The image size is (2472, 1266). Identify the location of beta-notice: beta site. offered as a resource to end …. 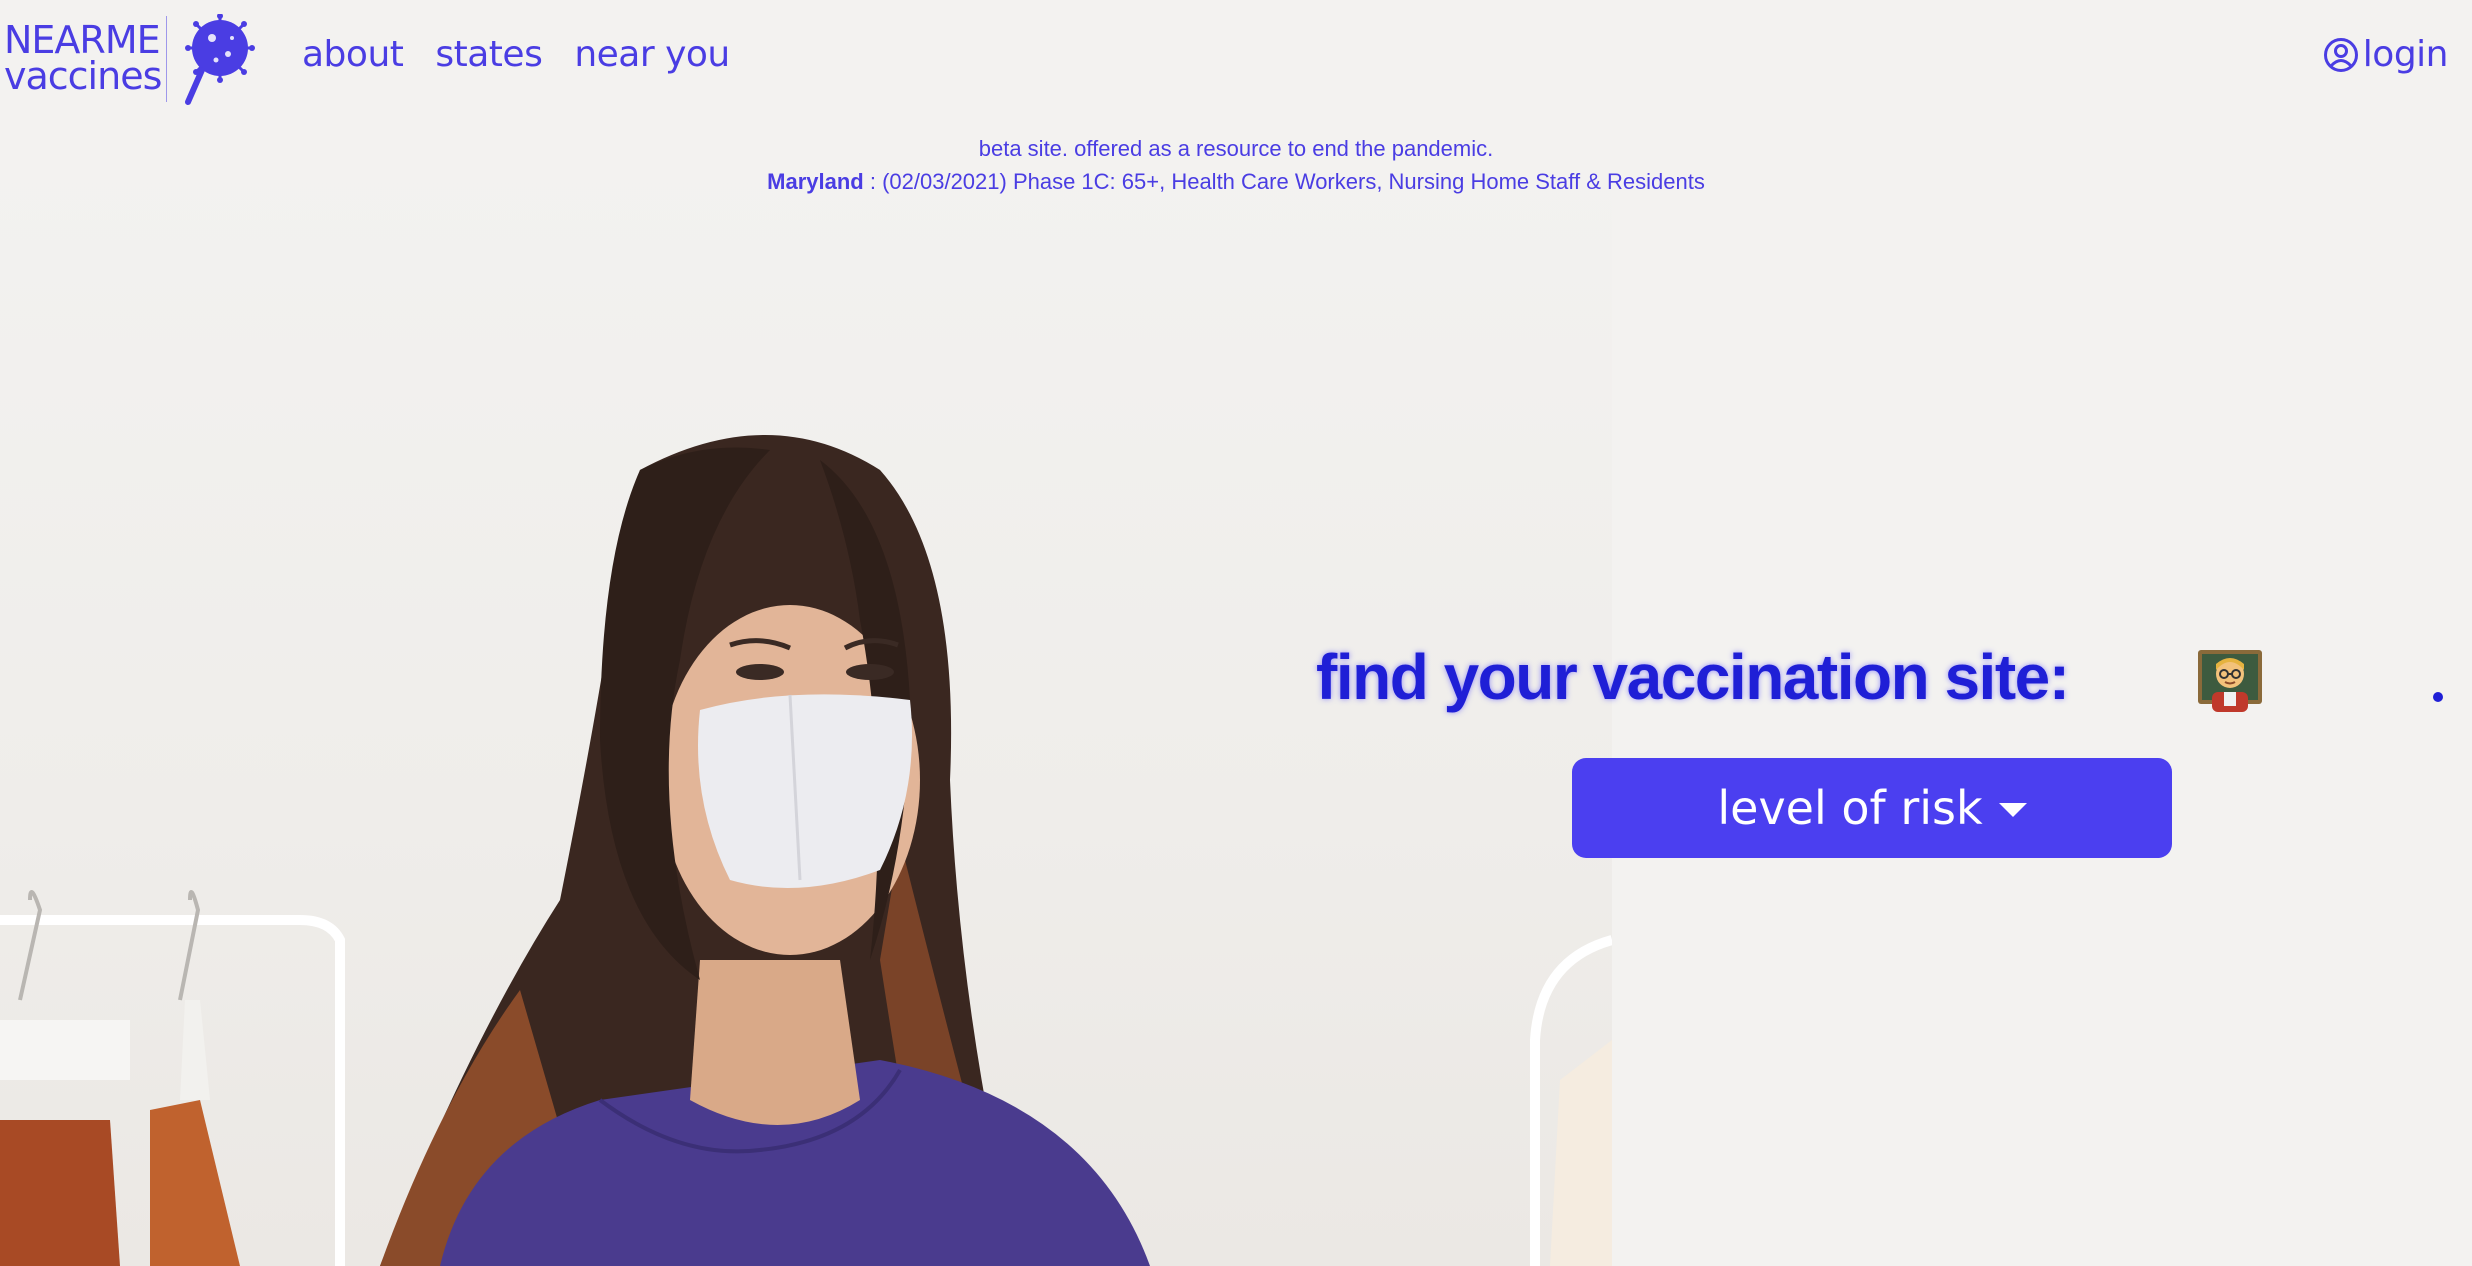
(1236, 148).